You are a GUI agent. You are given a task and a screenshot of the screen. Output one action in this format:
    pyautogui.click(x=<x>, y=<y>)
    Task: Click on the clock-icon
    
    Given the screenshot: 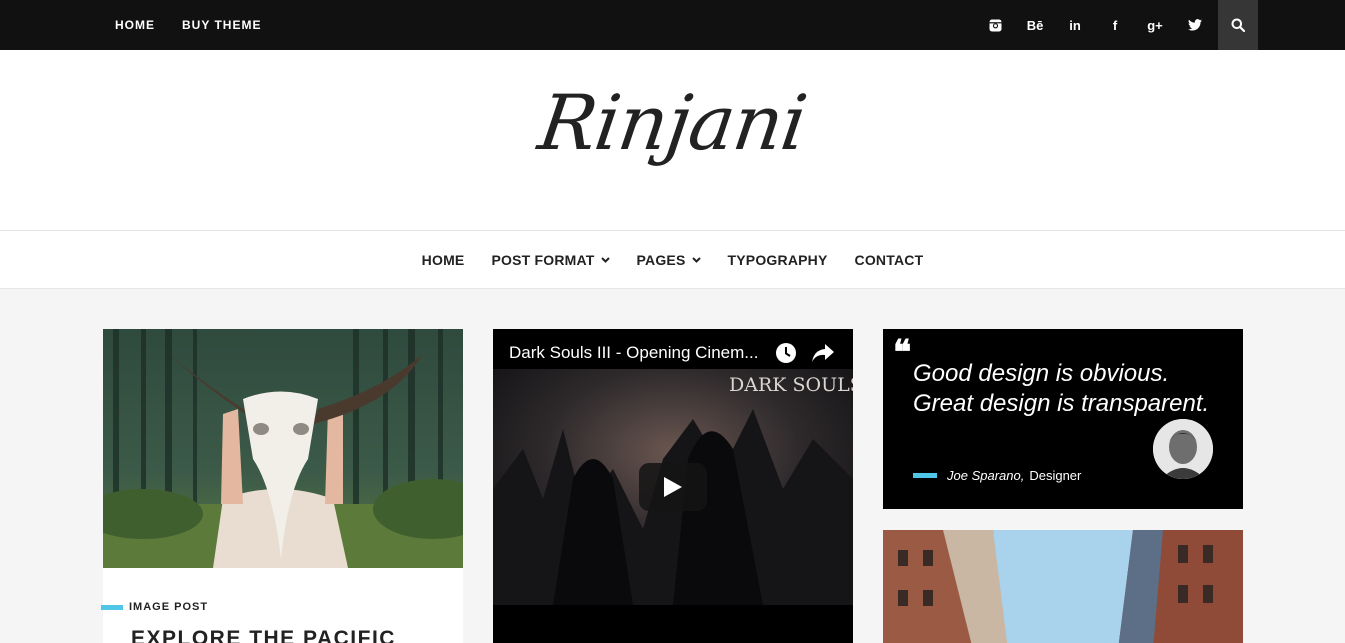 What is the action you would take?
    pyautogui.click(x=786, y=353)
    